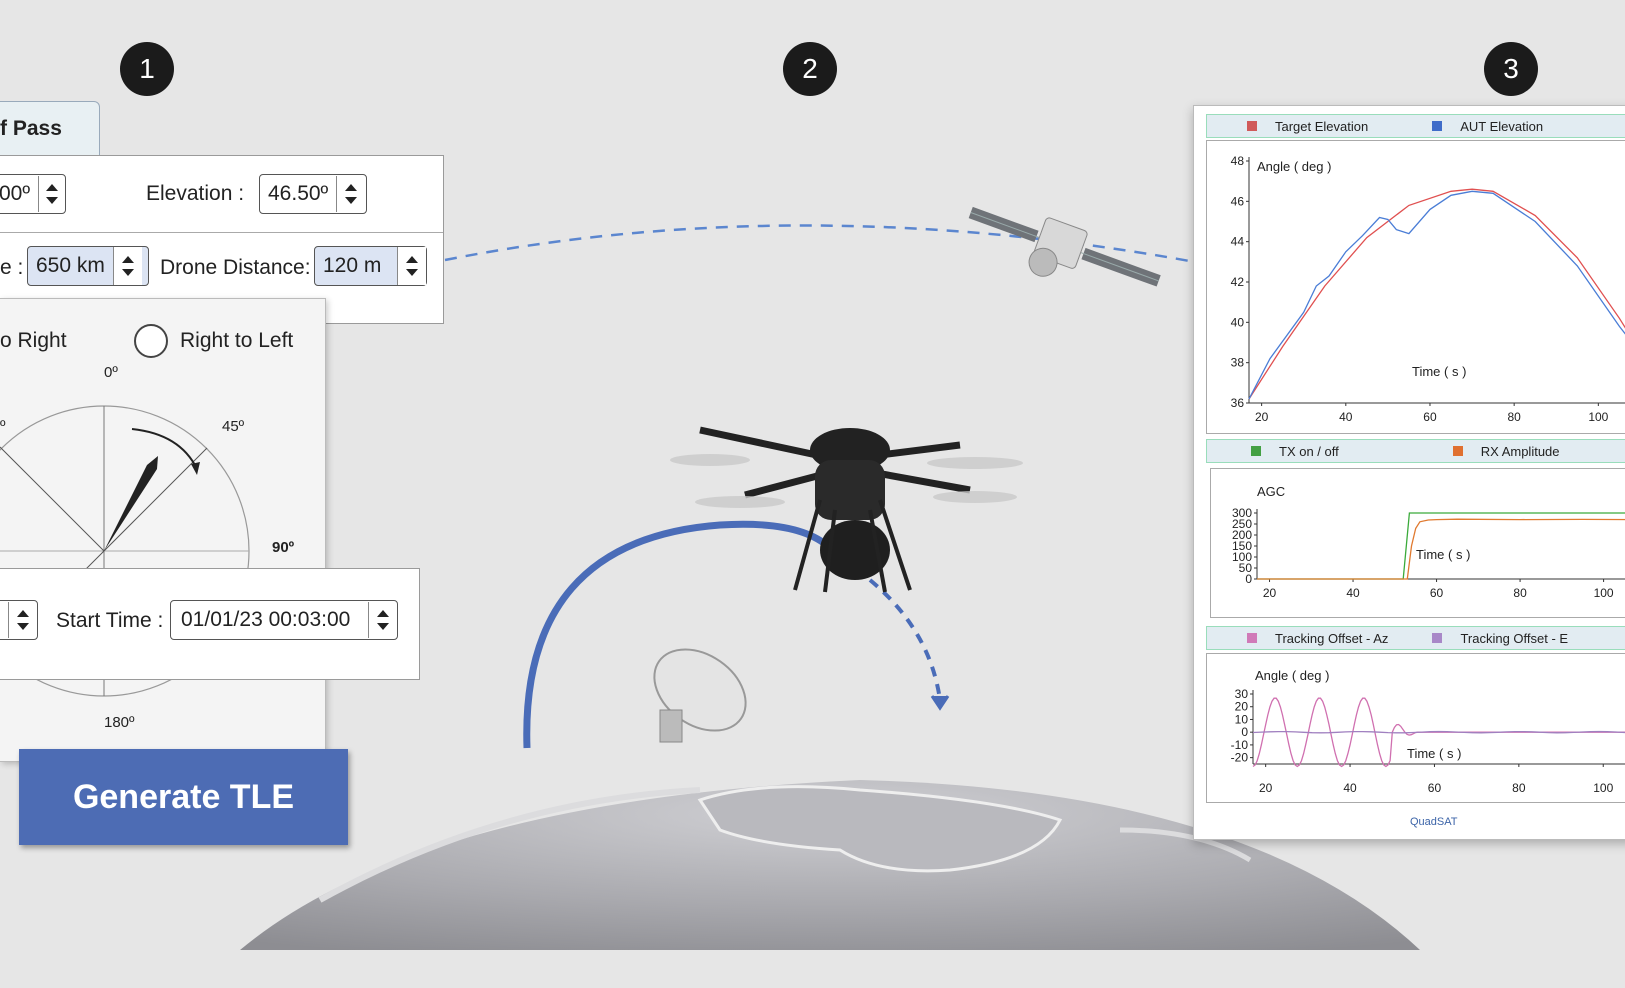 The width and height of the screenshot is (1625, 988). I want to click on legend-swatch-tracking-az, so click(1252, 638).